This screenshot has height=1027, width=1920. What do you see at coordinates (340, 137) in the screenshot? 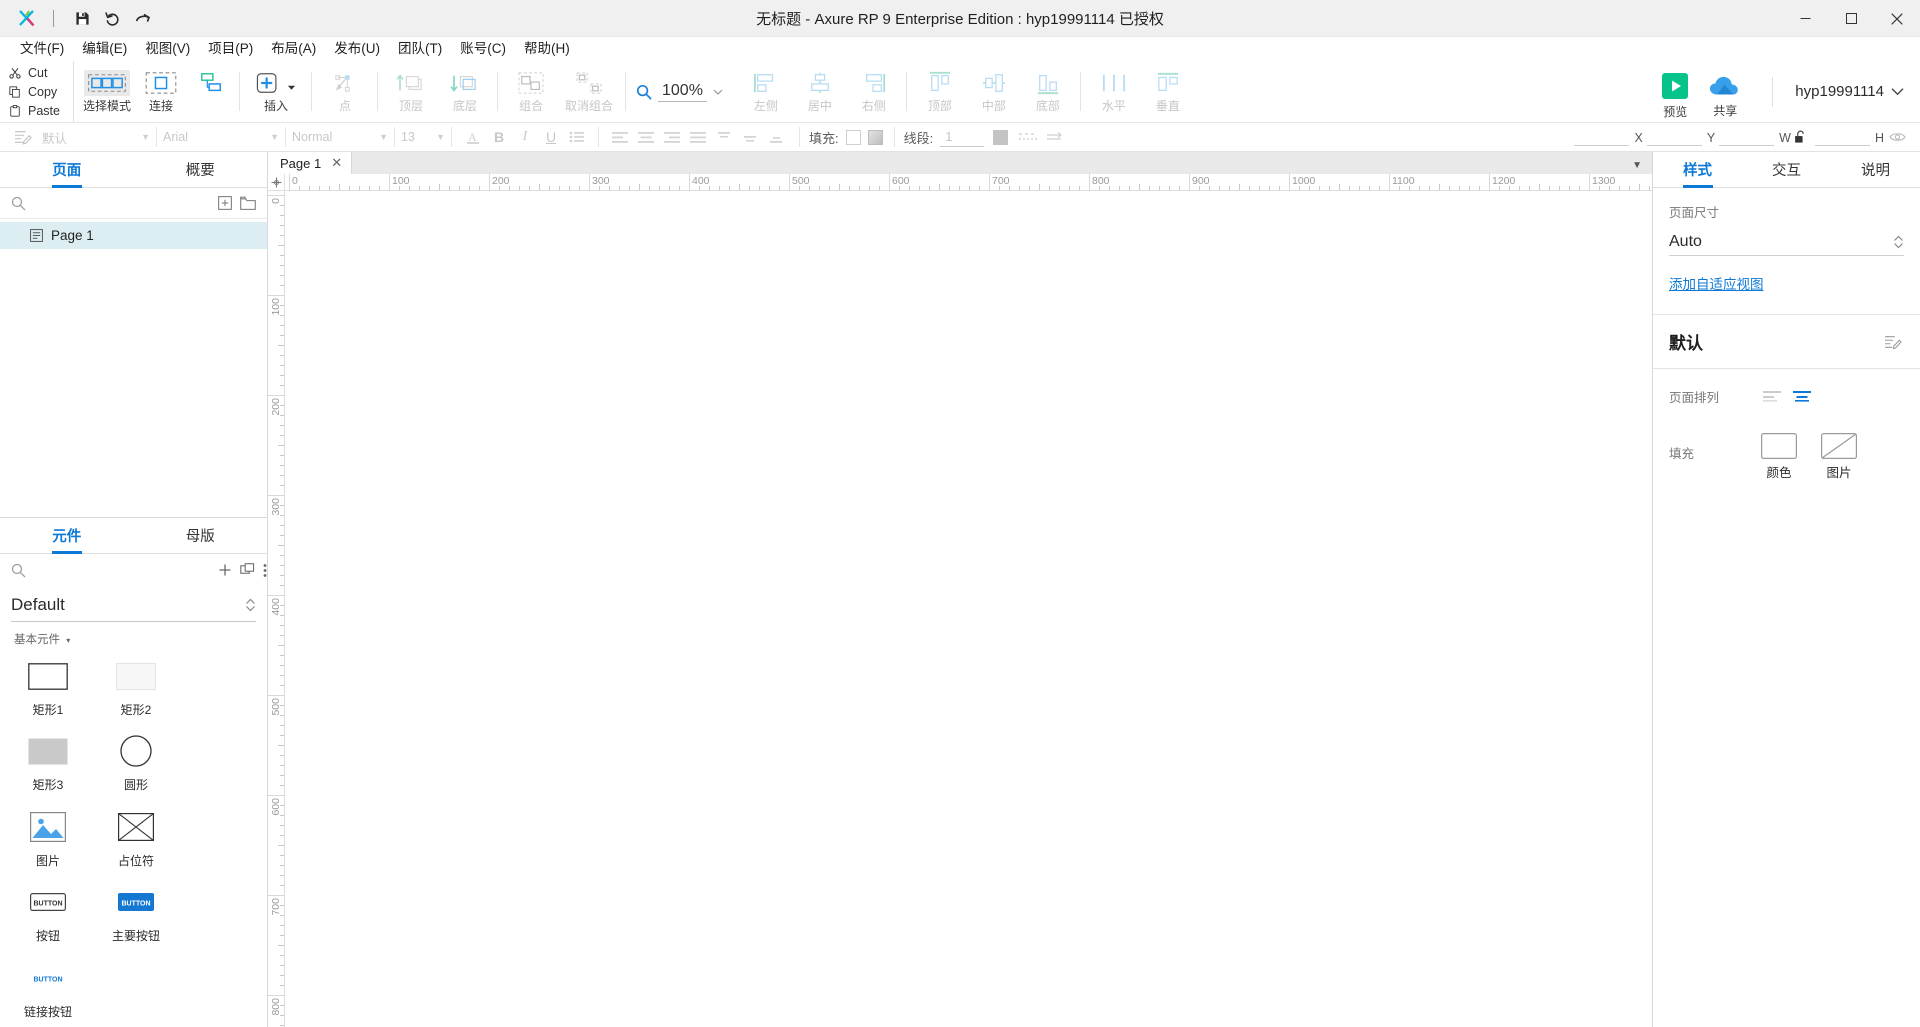
I see `font-weight-select: Normal ▼` at bounding box center [340, 137].